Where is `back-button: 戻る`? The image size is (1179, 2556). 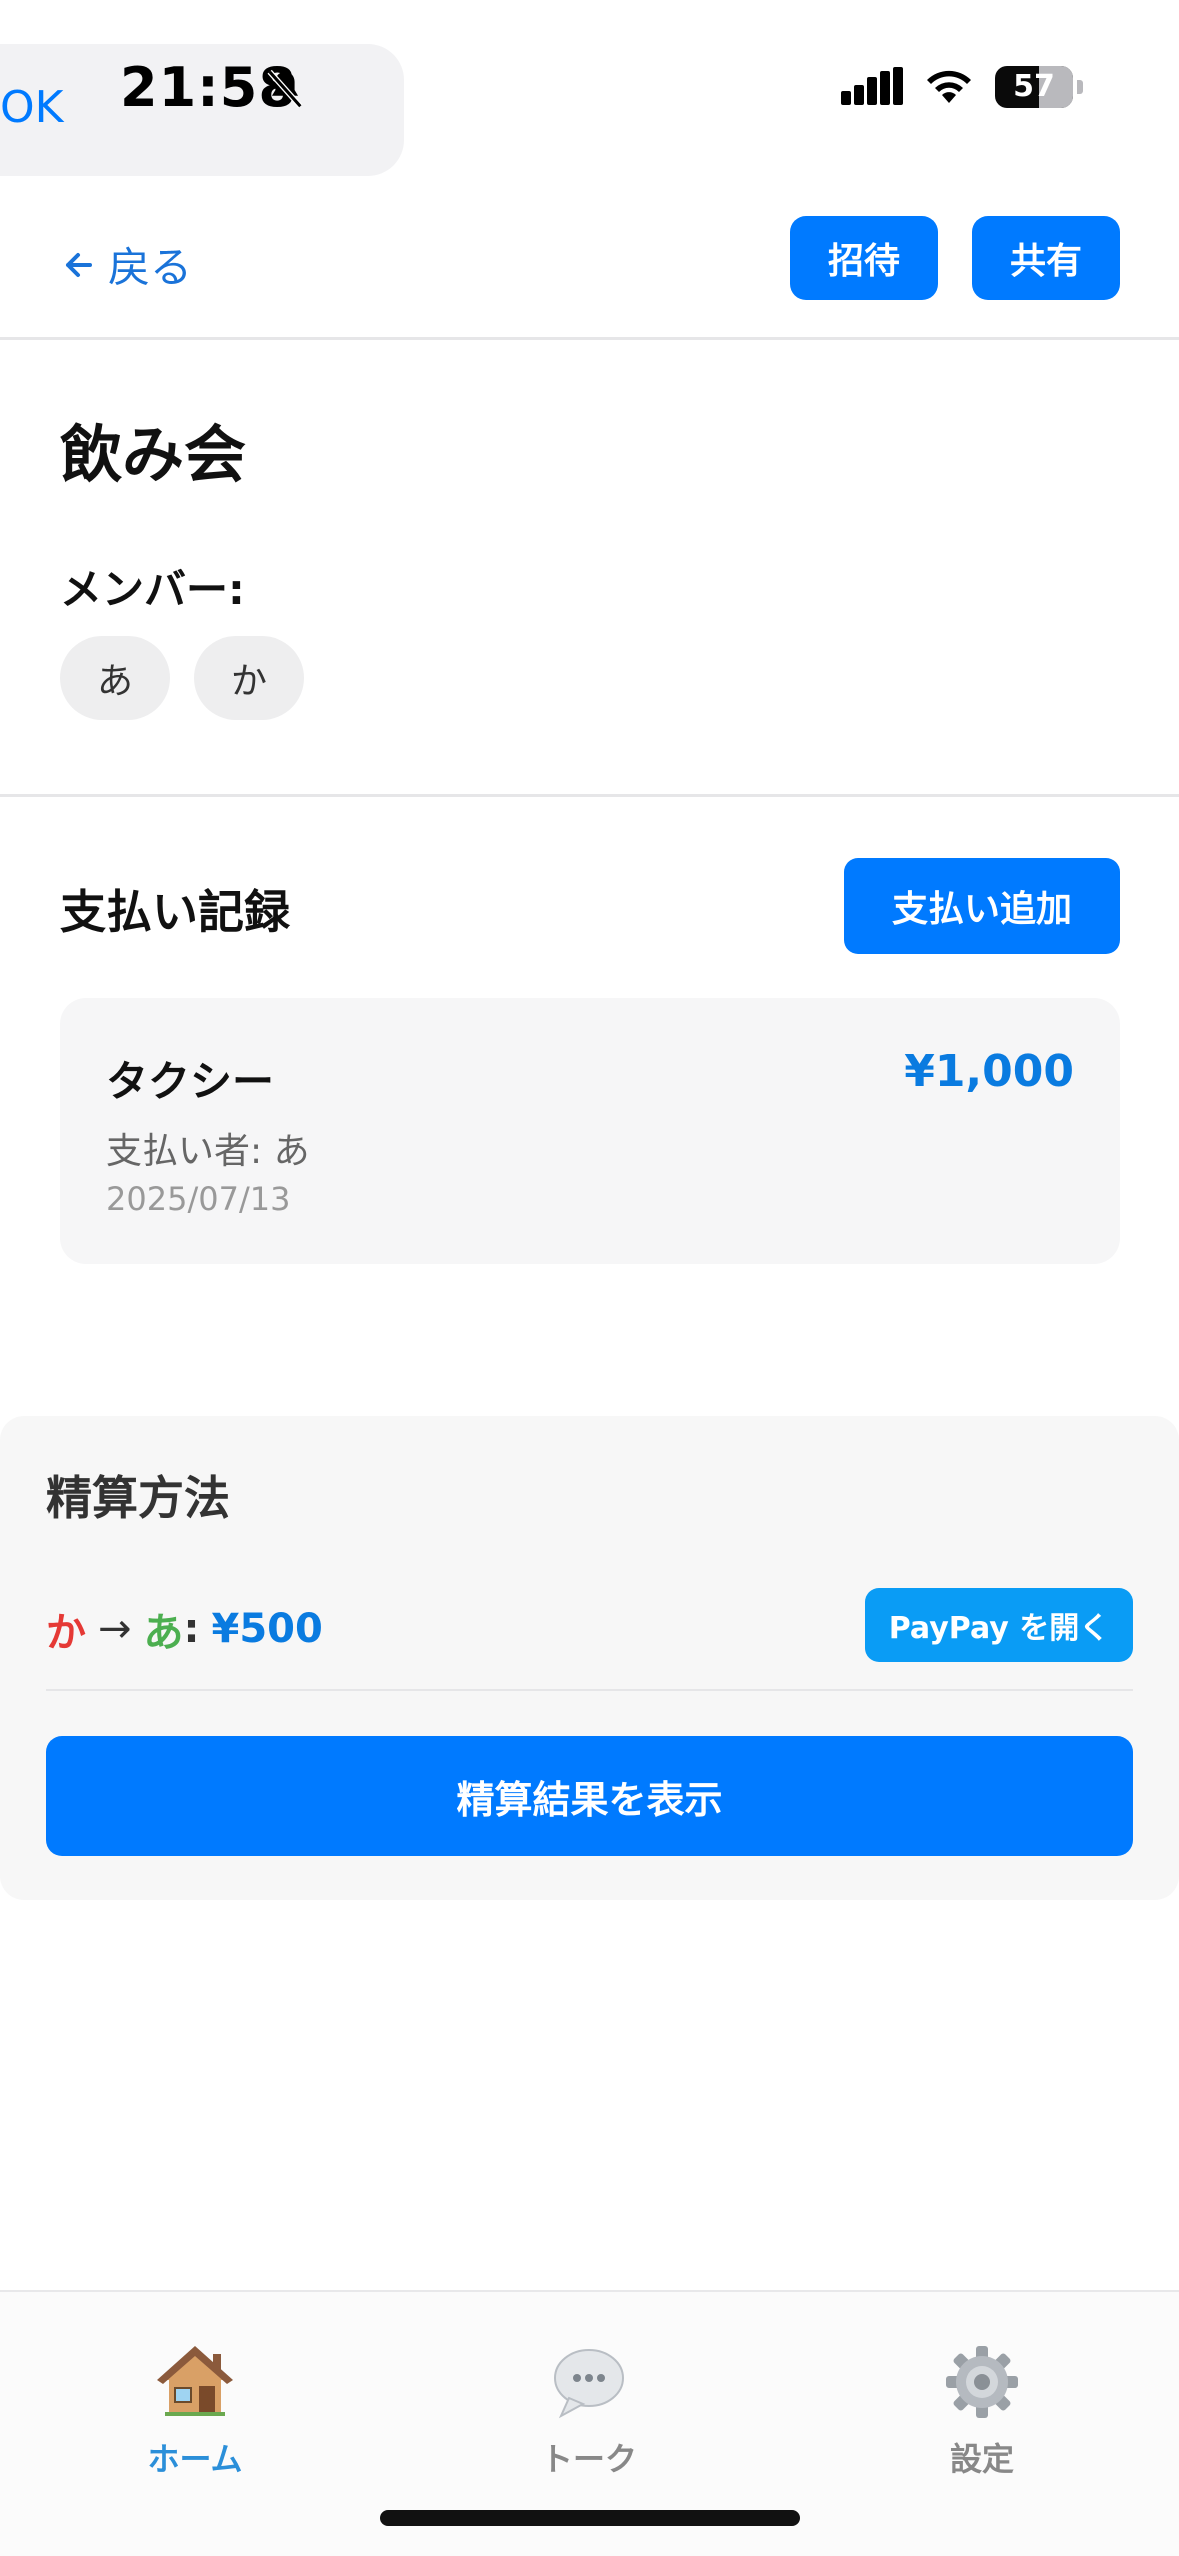
back-button: 戻る is located at coordinates (126, 264).